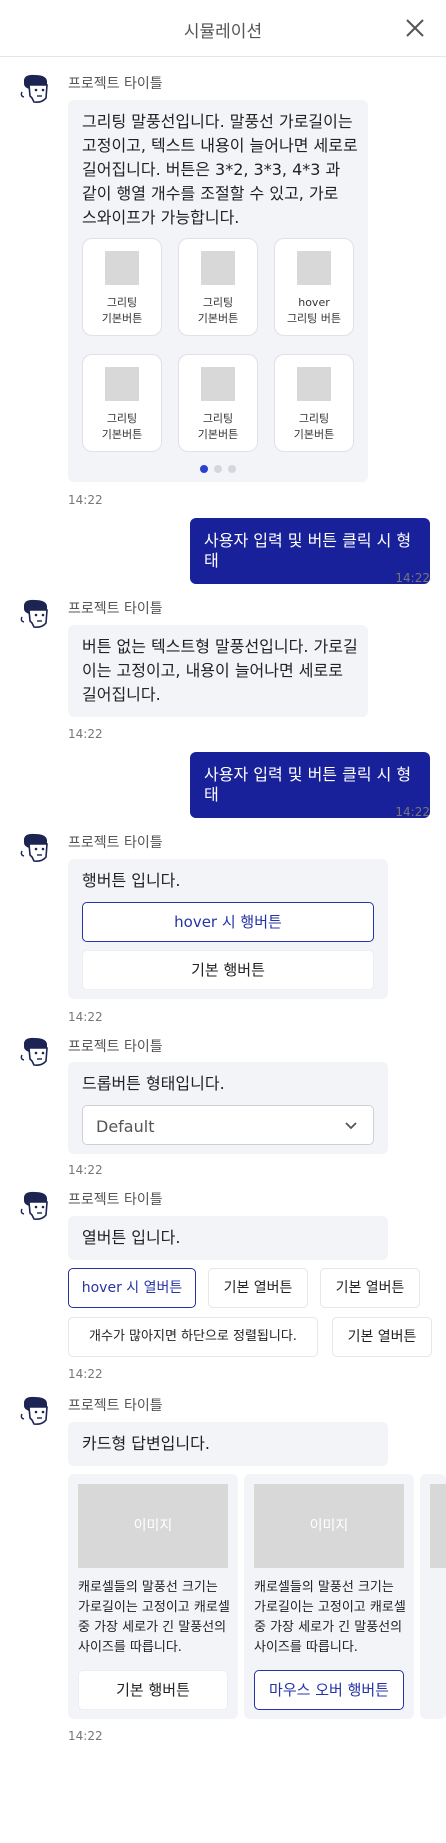 The image size is (446, 1843). Describe the element at coordinates (153, 1083) in the screenshot. I see `bubble-text: 드롭버튼 형태입니다.` at that location.